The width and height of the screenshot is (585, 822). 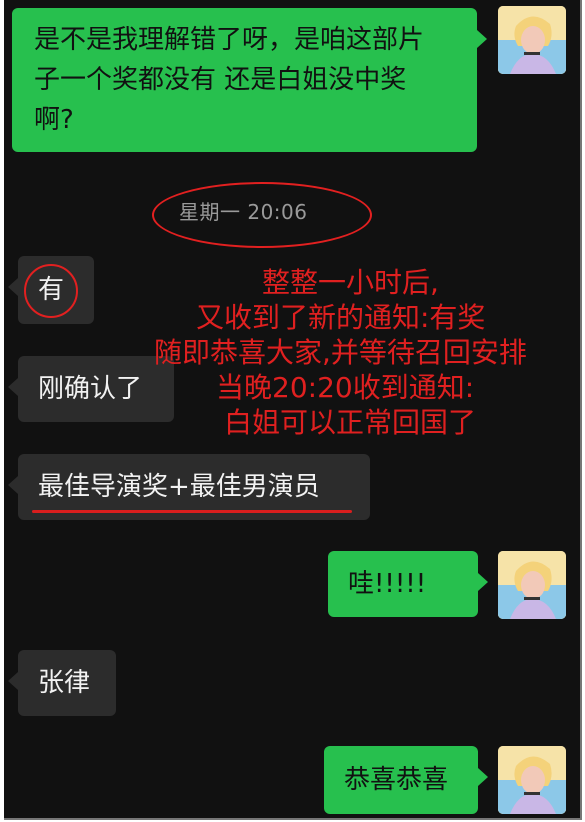 I want to click on reply-highlight-circle, so click(x=51, y=291).